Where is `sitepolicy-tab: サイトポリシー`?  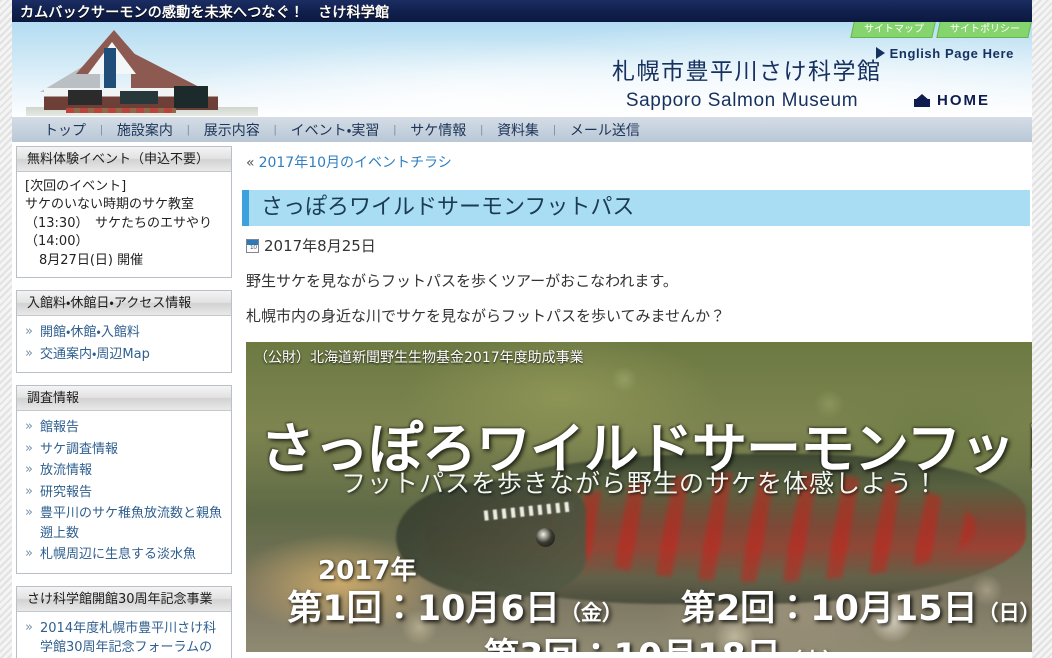 sitepolicy-tab: サイトポリシー is located at coordinates (984, 30).